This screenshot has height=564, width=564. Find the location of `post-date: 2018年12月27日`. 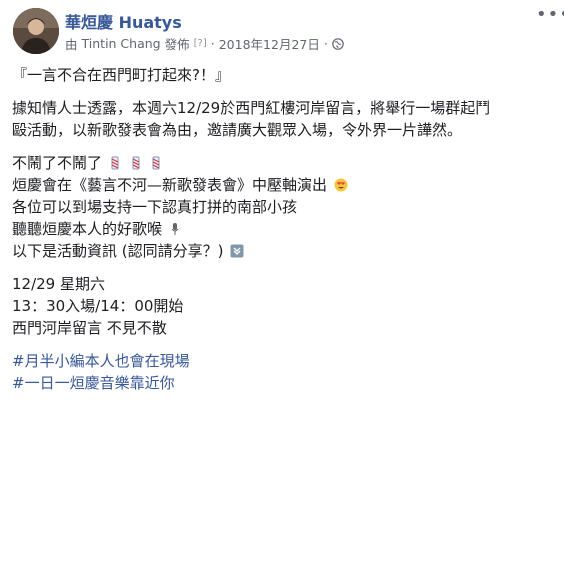

post-date: 2018年12月27日 is located at coordinates (269, 43).